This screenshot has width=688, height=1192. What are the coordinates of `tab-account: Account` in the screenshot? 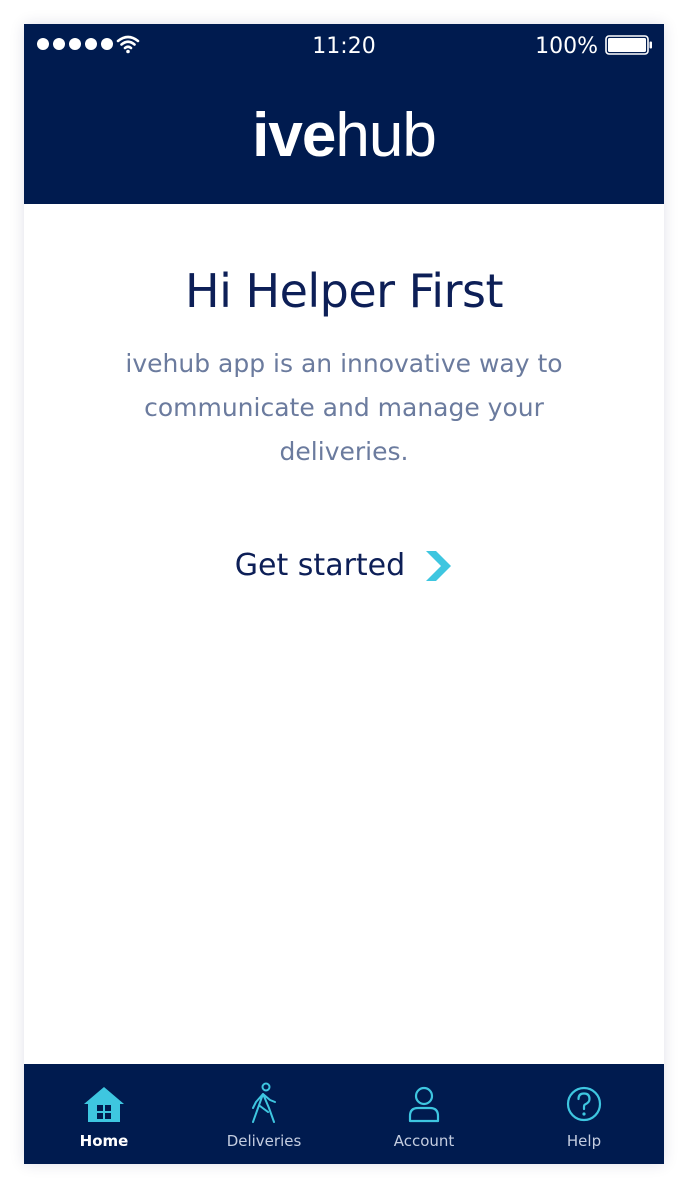 It's located at (424, 1114).